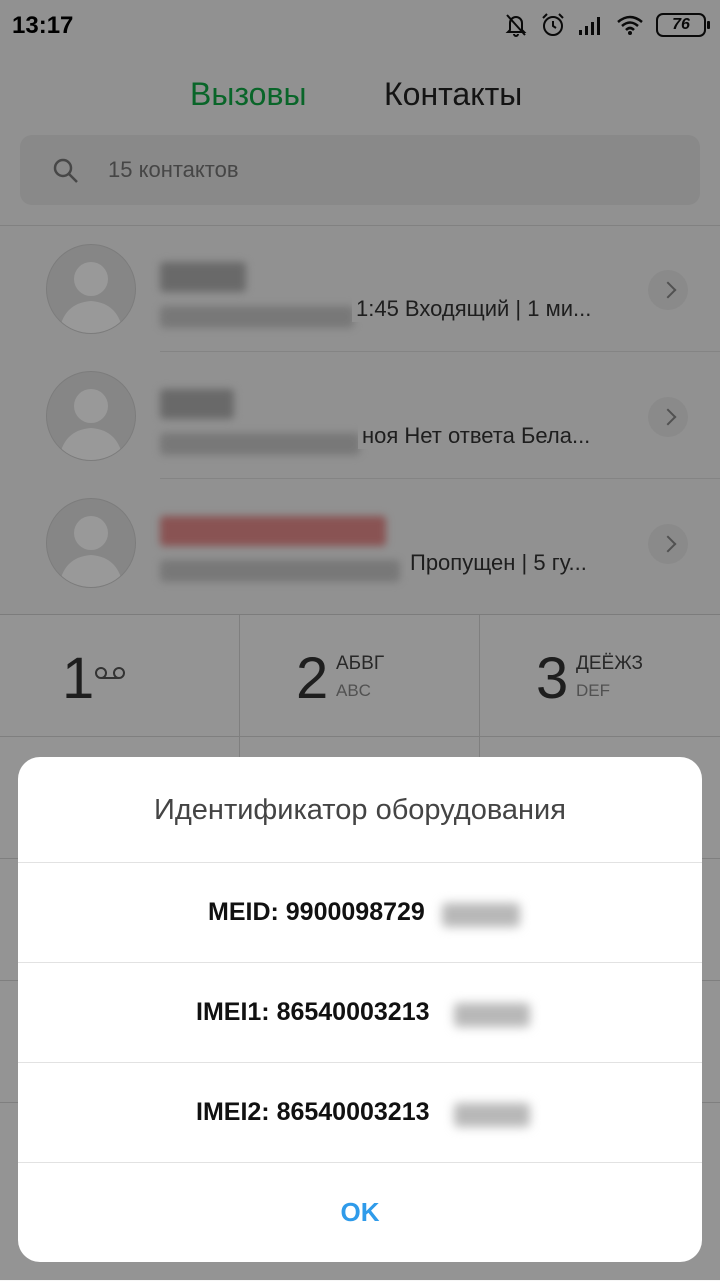 The image size is (720, 1281). I want to click on imei2-value: IMEI2: 86540003213, so click(313, 1112).